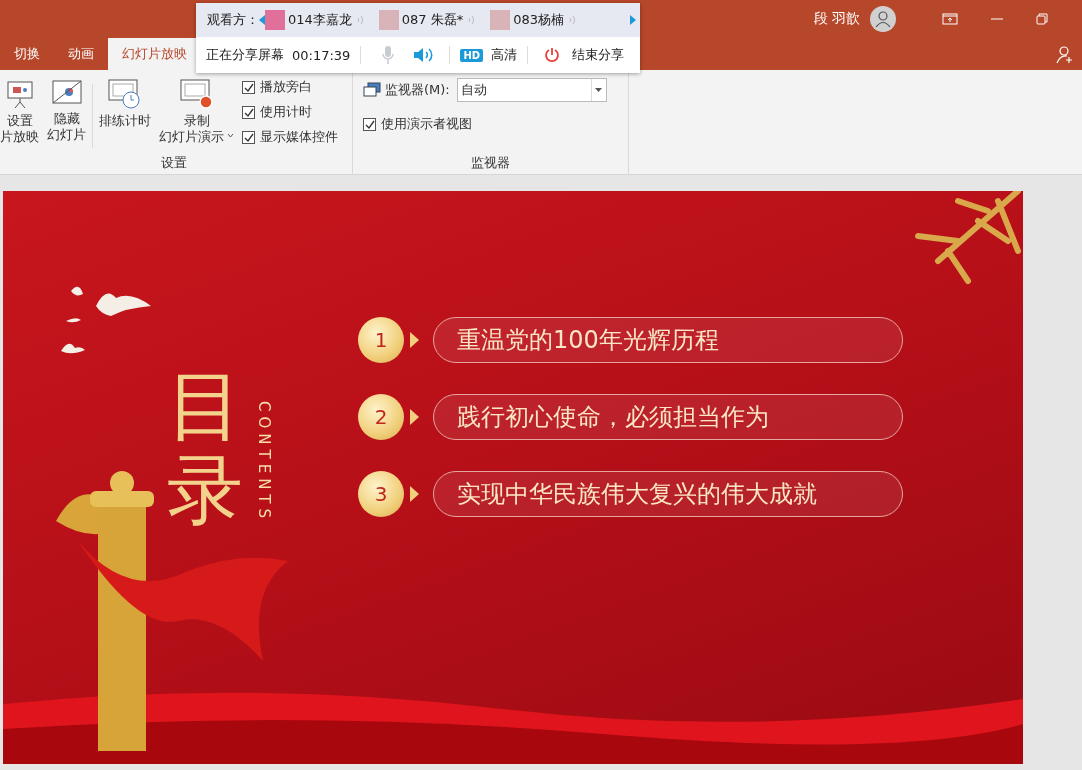  Describe the element at coordinates (372, 90) in the screenshot. I see `monitors-icon` at that location.